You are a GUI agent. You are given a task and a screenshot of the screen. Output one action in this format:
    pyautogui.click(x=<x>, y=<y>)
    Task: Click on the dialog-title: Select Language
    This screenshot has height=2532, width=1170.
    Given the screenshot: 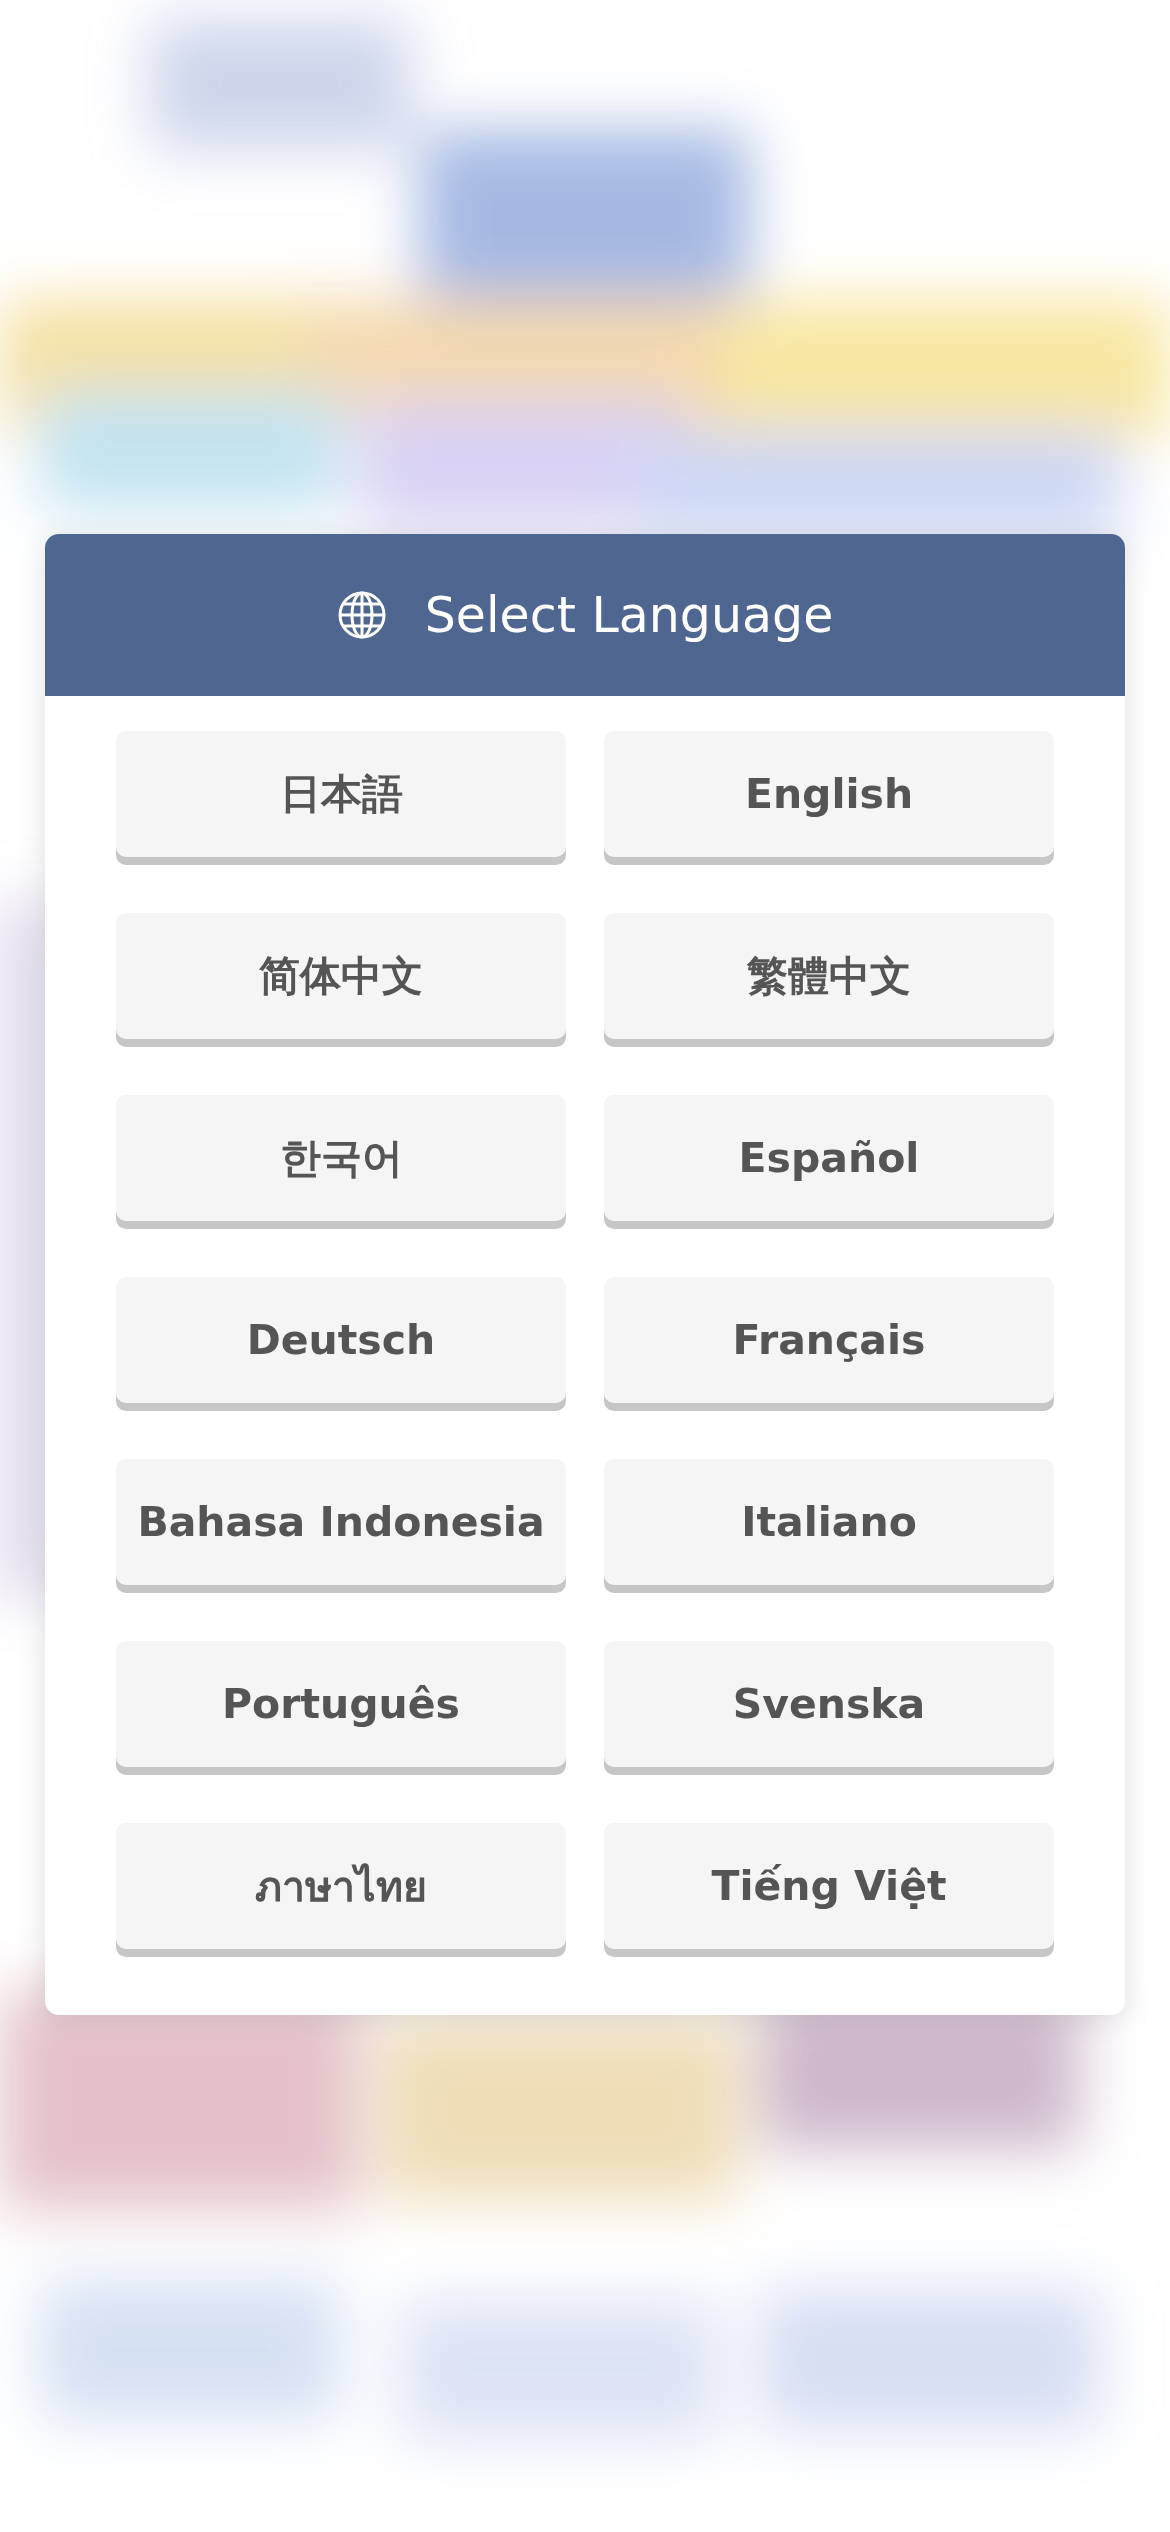 What is the action you would take?
    pyautogui.click(x=629, y=615)
    